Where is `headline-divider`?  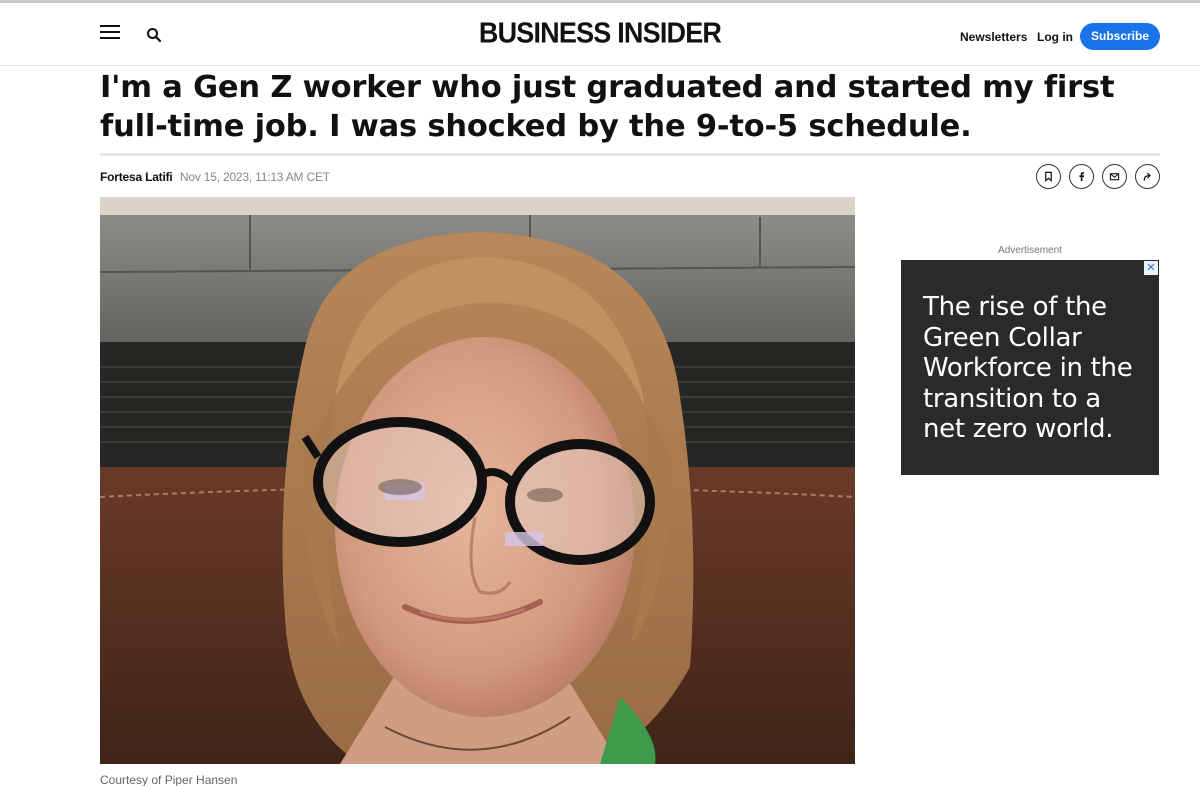
headline-divider is located at coordinates (630, 154).